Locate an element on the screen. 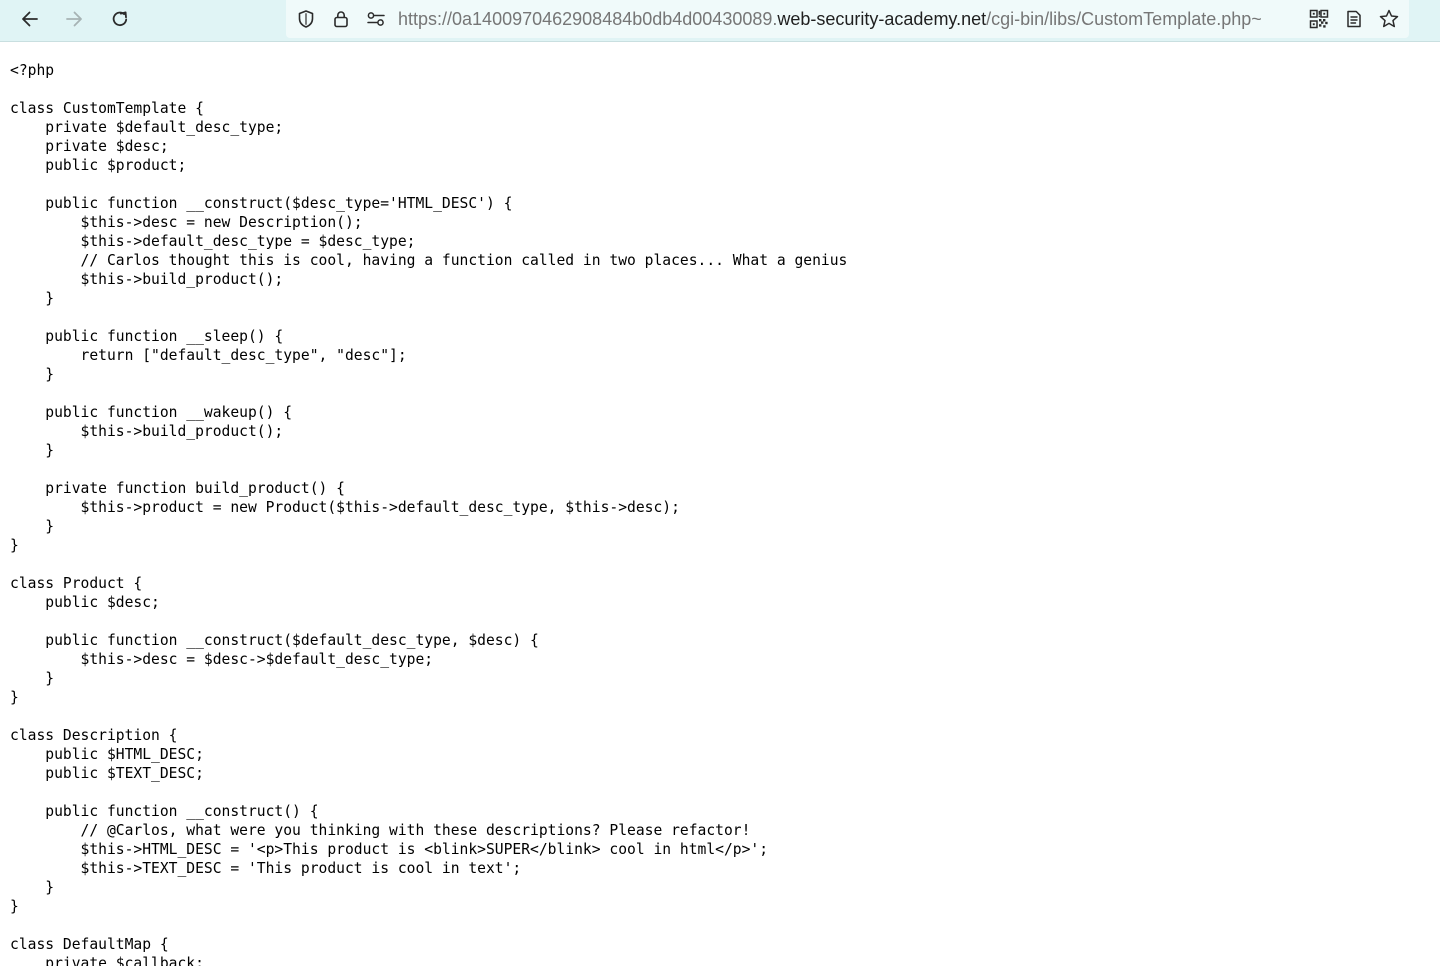 This screenshot has height=966, width=1440. reload-icon is located at coordinates (120, 19).